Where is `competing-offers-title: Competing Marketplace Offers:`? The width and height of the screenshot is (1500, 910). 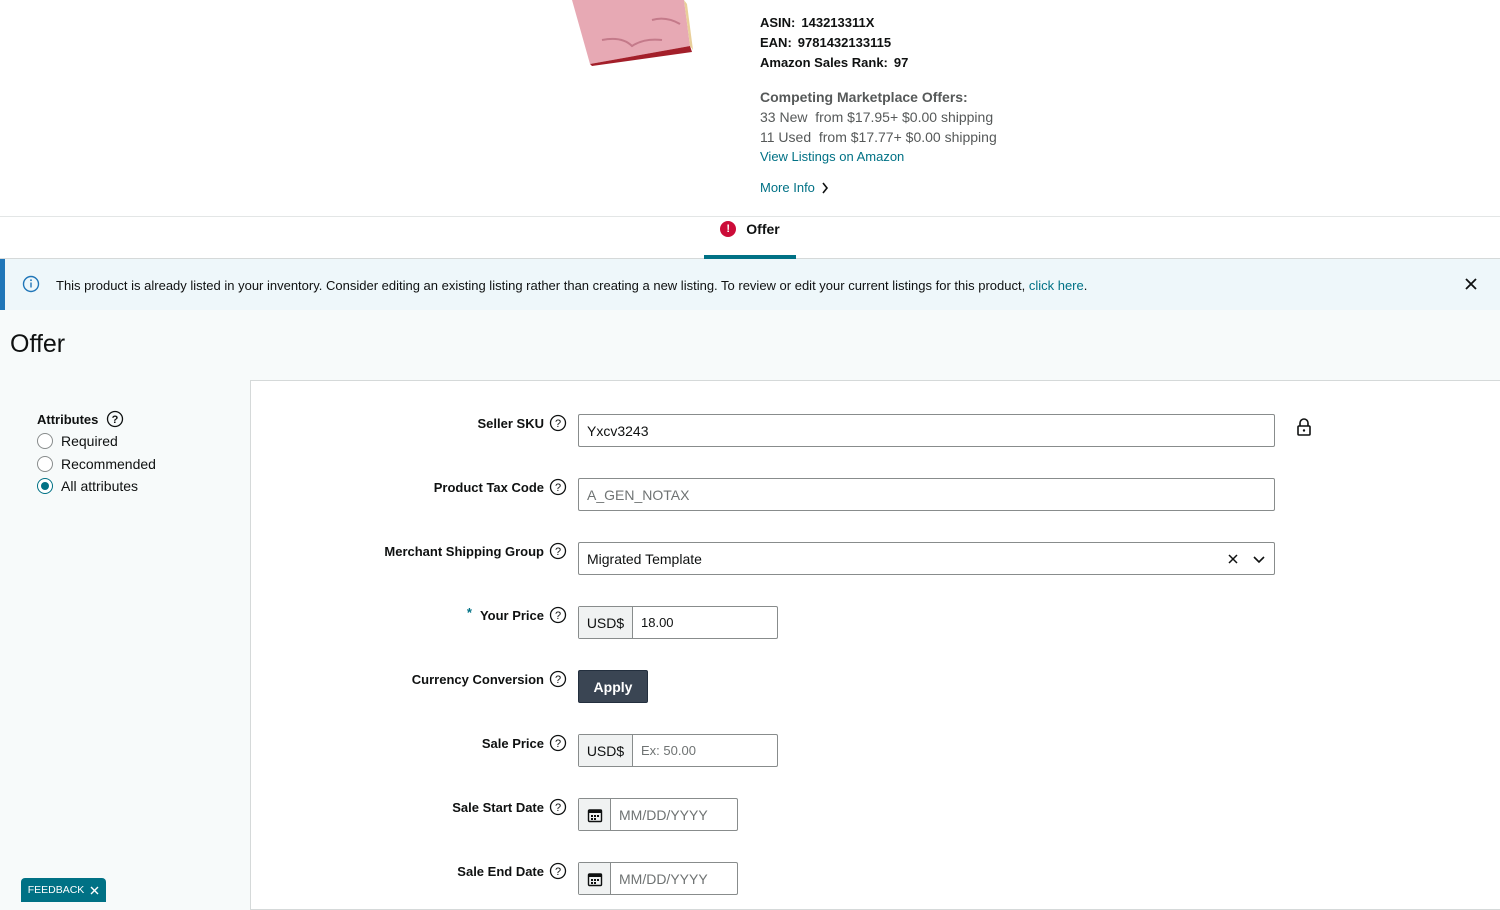 competing-offers-title: Competing Marketplace Offers: is located at coordinates (864, 97).